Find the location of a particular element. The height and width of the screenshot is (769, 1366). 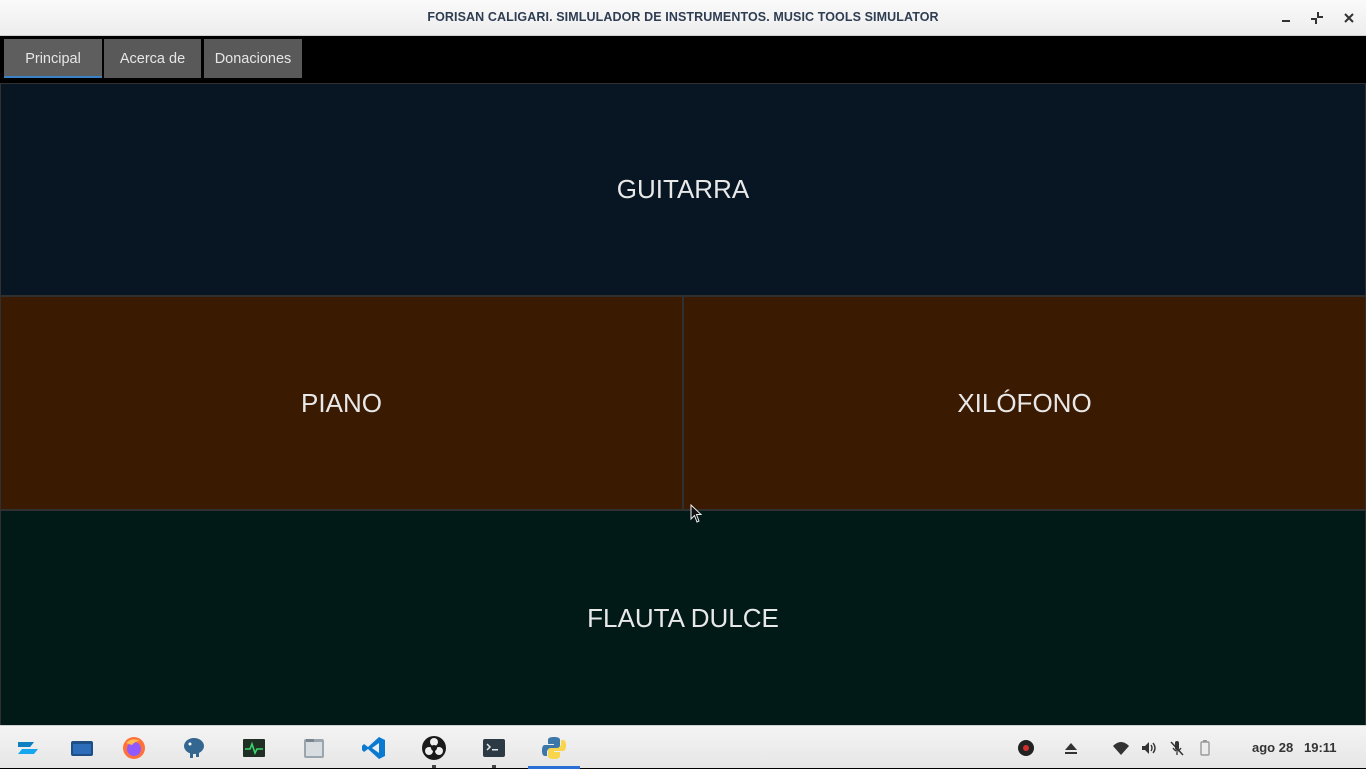

mic-muted-icon is located at coordinates (1177, 748).